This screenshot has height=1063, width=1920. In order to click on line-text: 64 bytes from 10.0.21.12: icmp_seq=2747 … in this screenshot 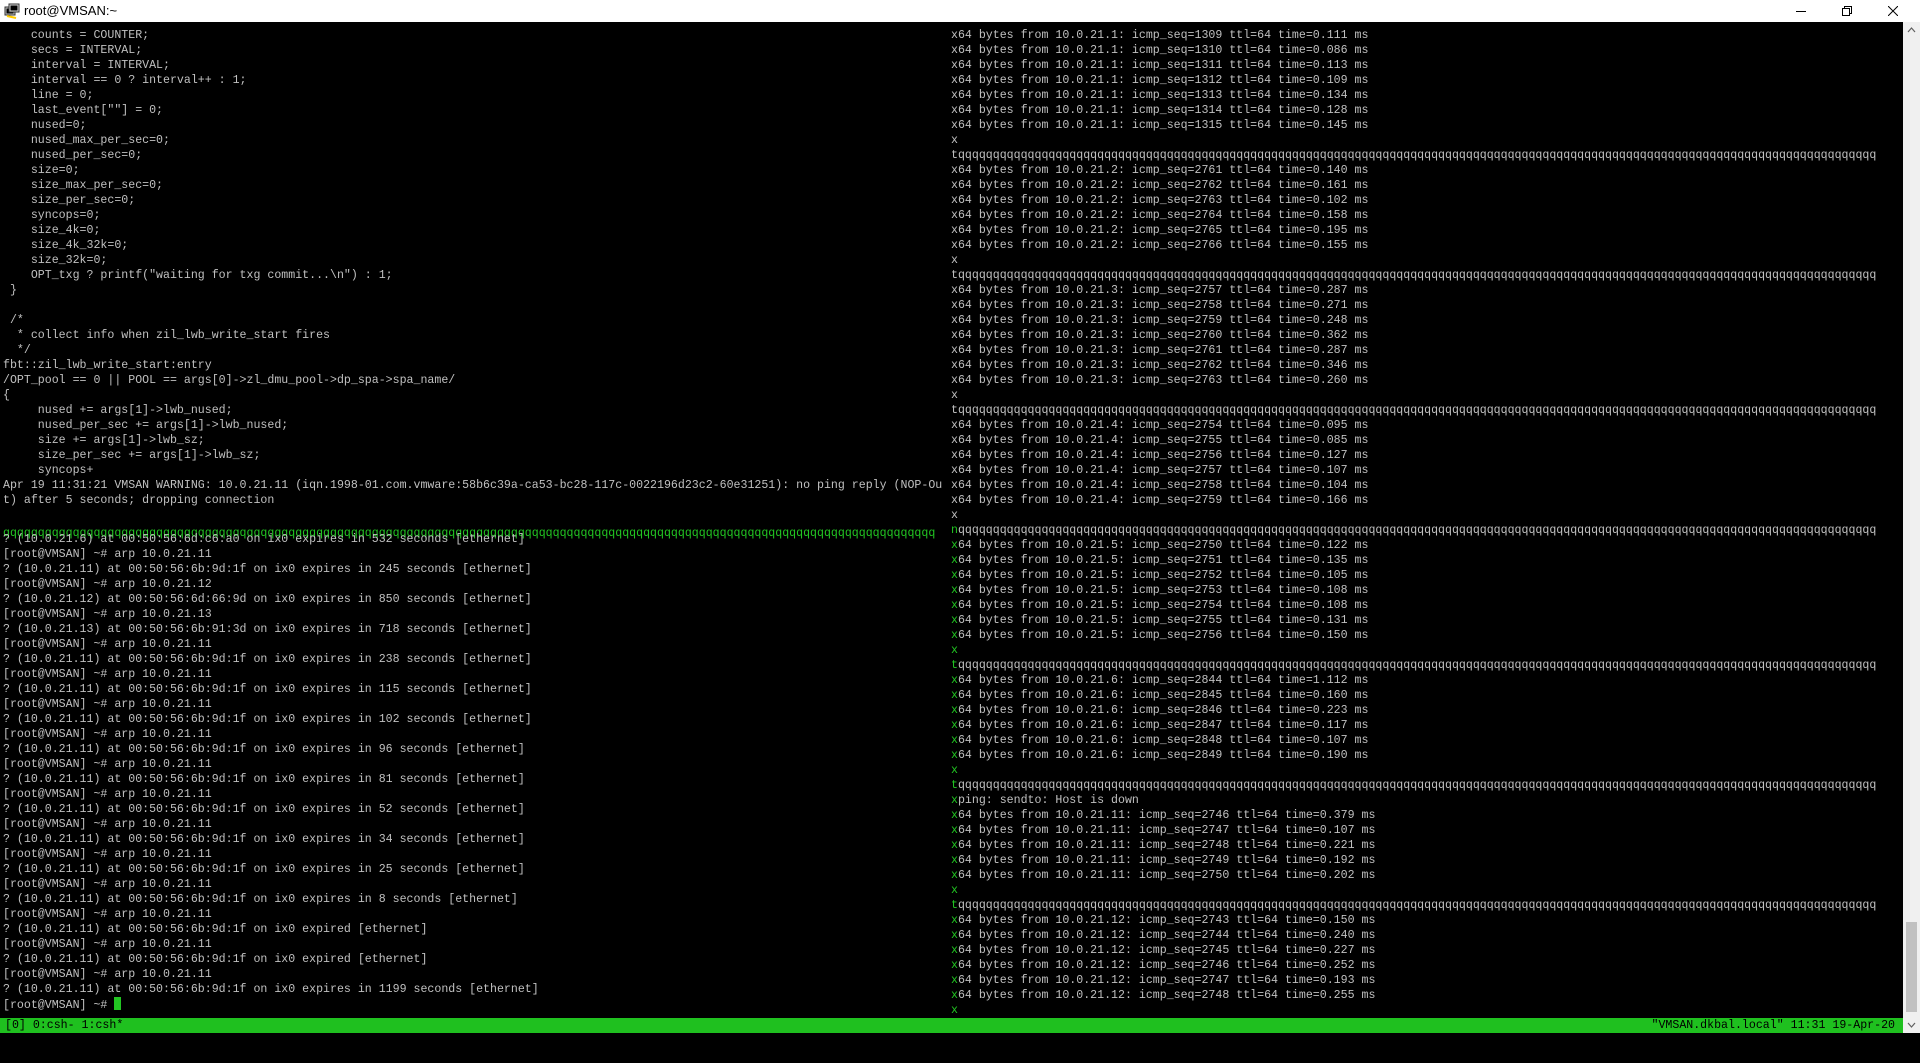, I will do `click(1166, 980)`.